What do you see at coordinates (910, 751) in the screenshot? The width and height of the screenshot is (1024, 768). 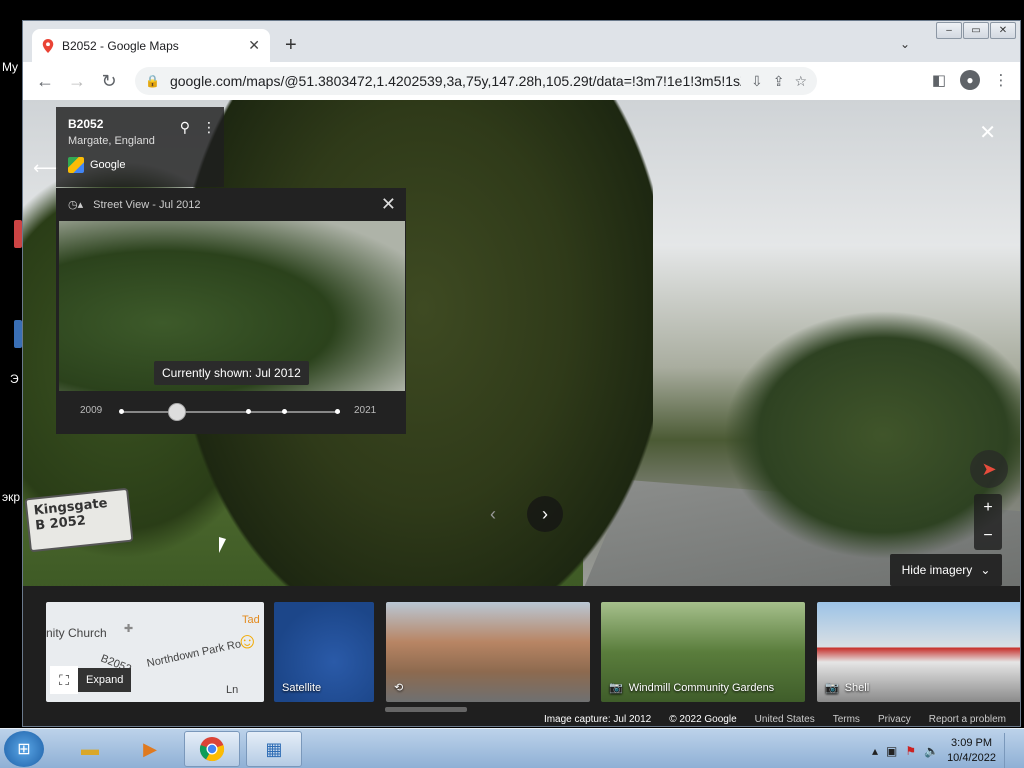 I see `action-center-icon: ⚑` at bounding box center [910, 751].